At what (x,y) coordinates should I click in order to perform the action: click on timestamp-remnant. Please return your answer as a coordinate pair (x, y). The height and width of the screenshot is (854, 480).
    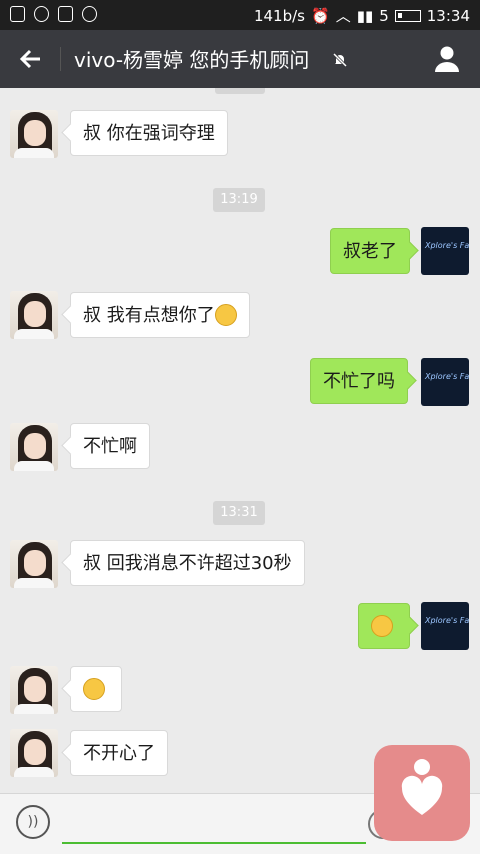
    Looking at the image, I should click on (240, 91).